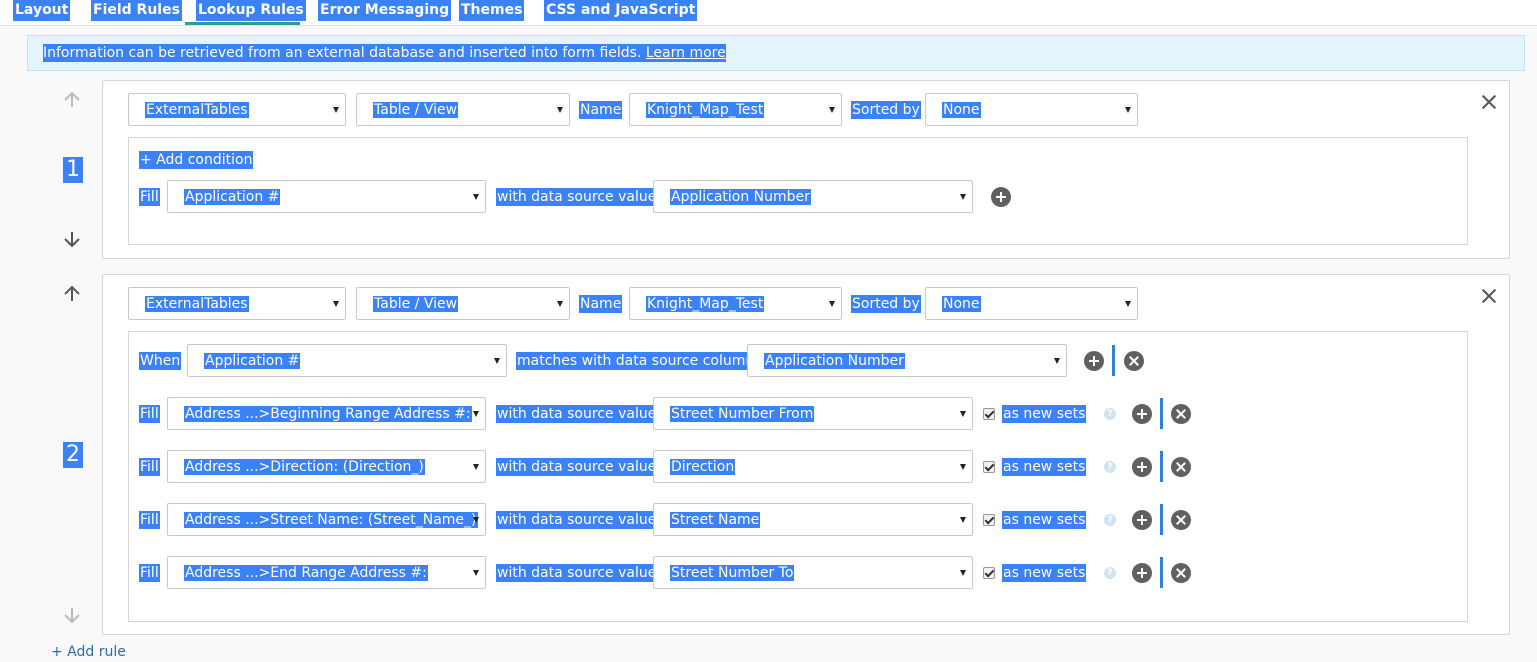 The width and height of the screenshot is (1537, 662). Describe the element at coordinates (636, 361) in the screenshot. I see `matches-label: matches with data source column` at that location.